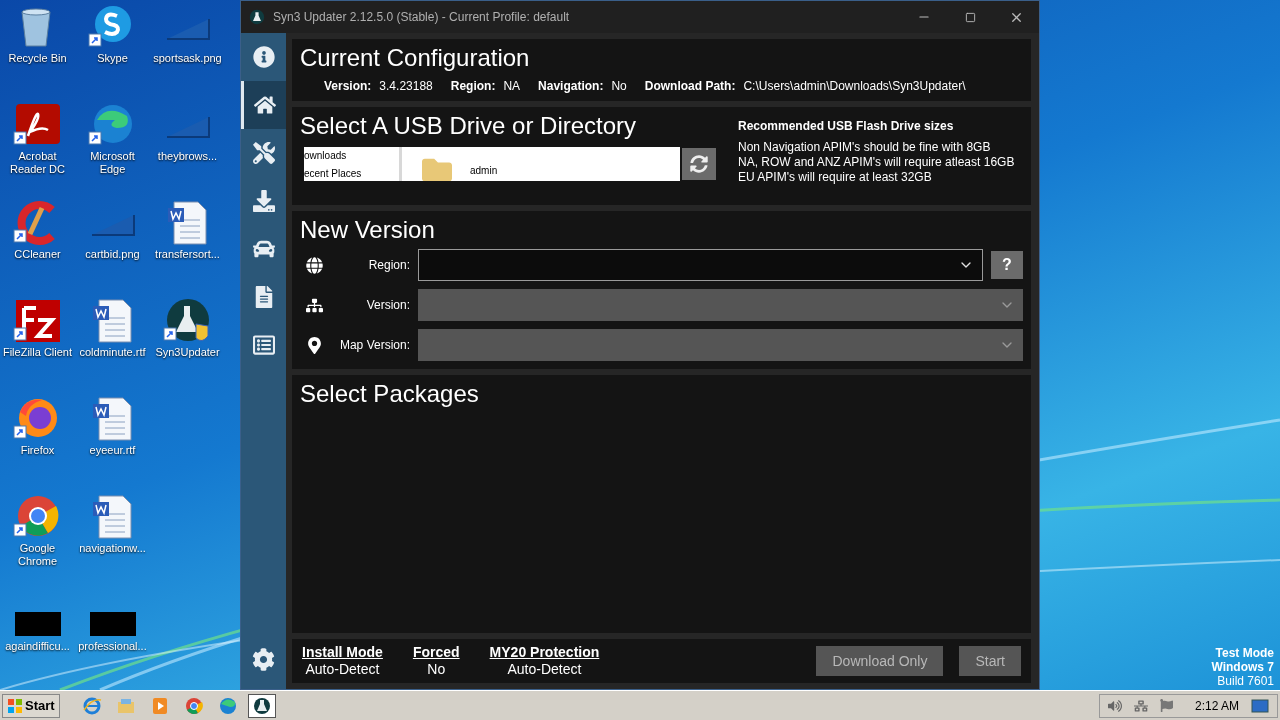 This screenshot has height=720, width=1280. I want to click on refresh-button, so click(699, 164).